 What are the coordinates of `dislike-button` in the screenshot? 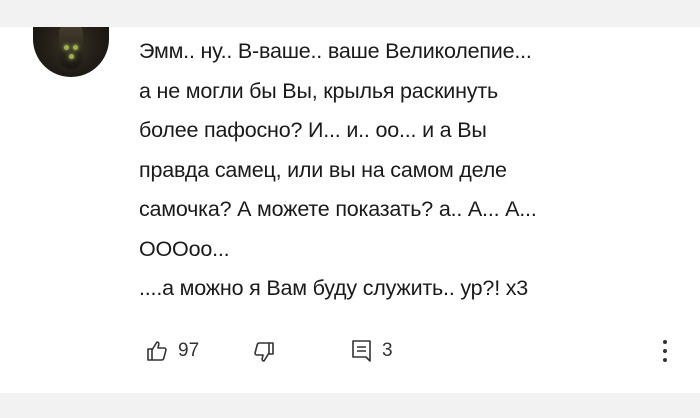 It's located at (264, 352).